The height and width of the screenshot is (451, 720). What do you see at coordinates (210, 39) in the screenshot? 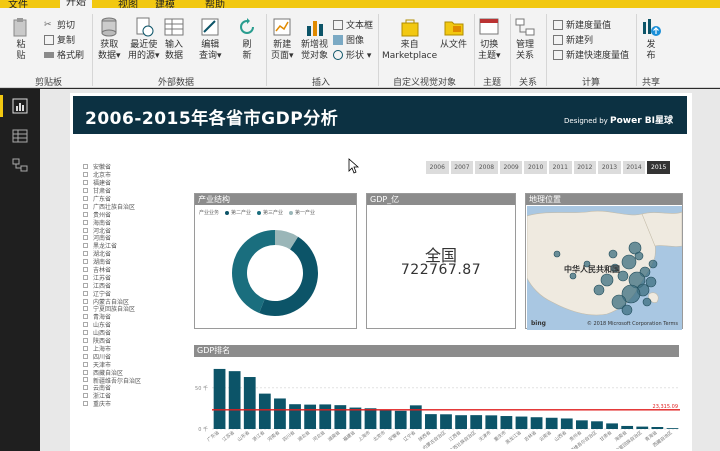
I see `edit-queries-button: 编辑 查询▾` at bounding box center [210, 39].